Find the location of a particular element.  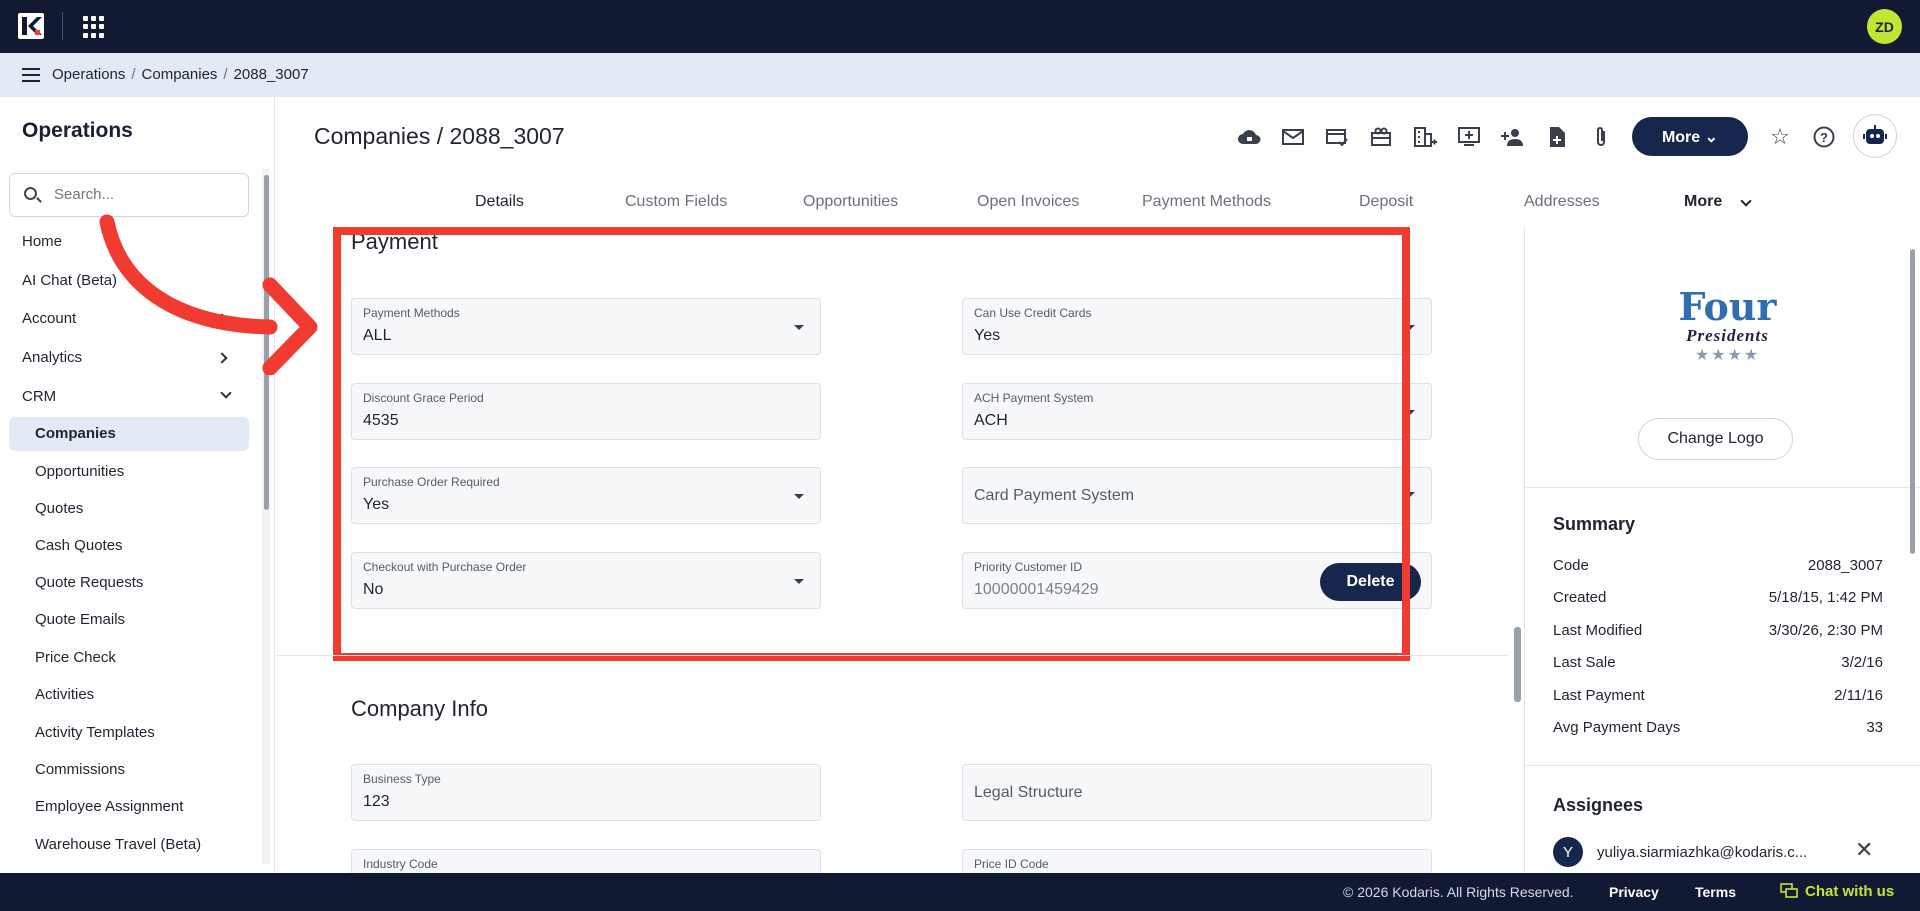

summary-value: 2/11/16 is located at coordinates (1858, 695).